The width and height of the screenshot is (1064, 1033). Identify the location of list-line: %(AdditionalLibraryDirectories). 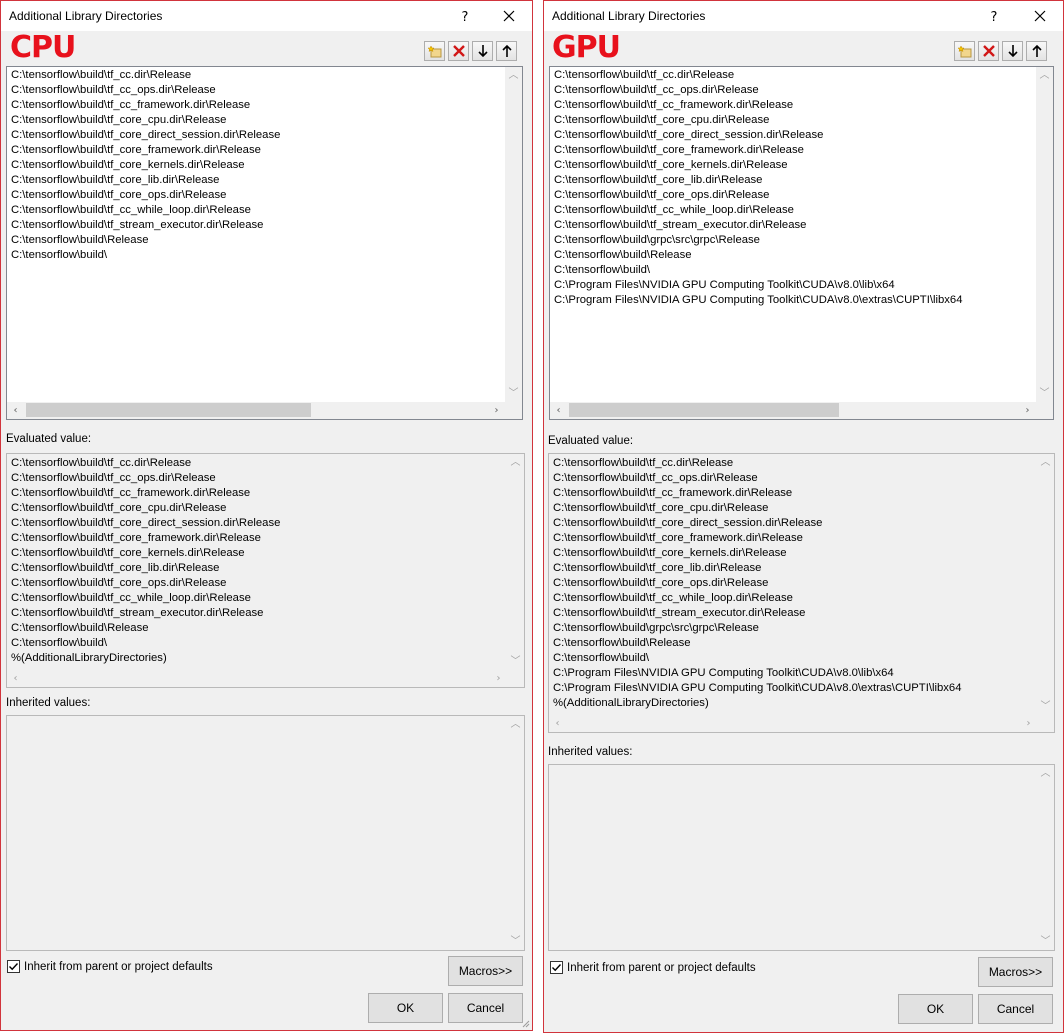
(631, 703).